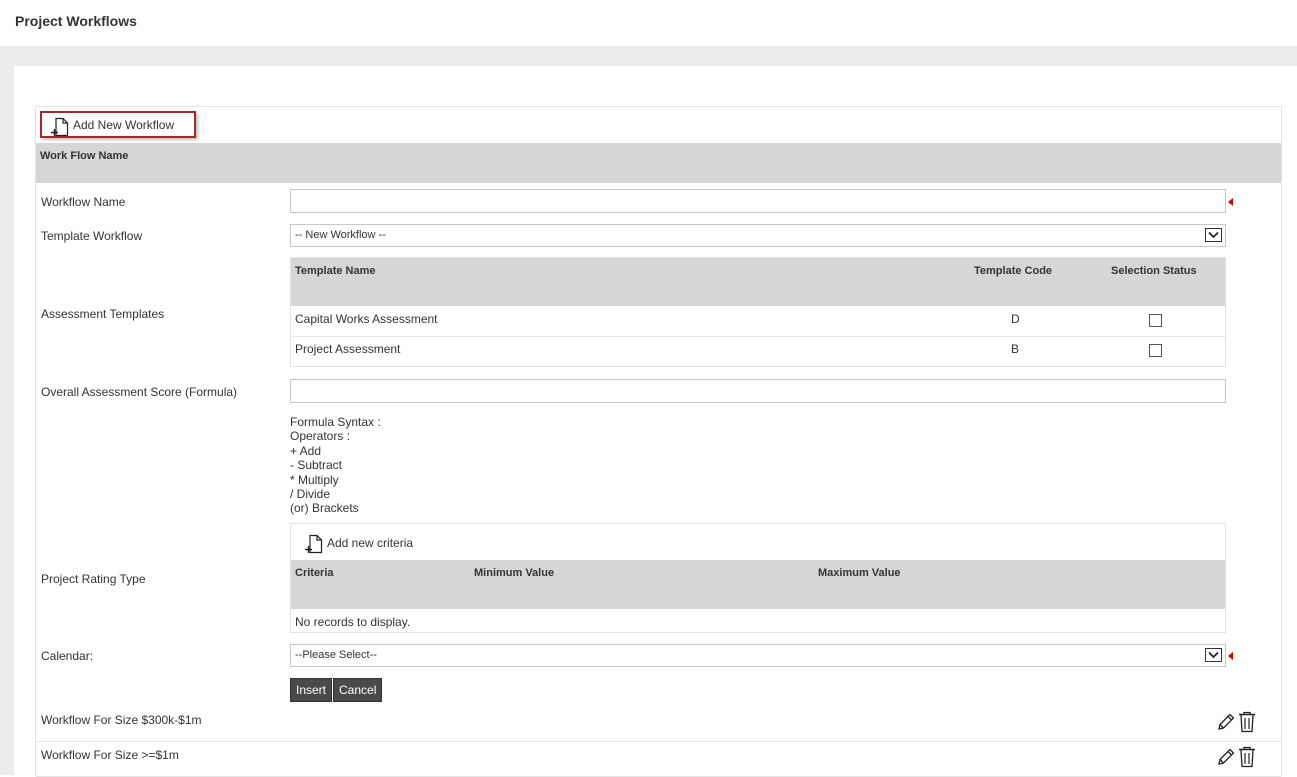 This screenshot has width=1297, height=777. What do you see at coordinates (758, 351) in the screenshot?
I see `table-row: Project Assessment B` at bounding box center [758, 351].